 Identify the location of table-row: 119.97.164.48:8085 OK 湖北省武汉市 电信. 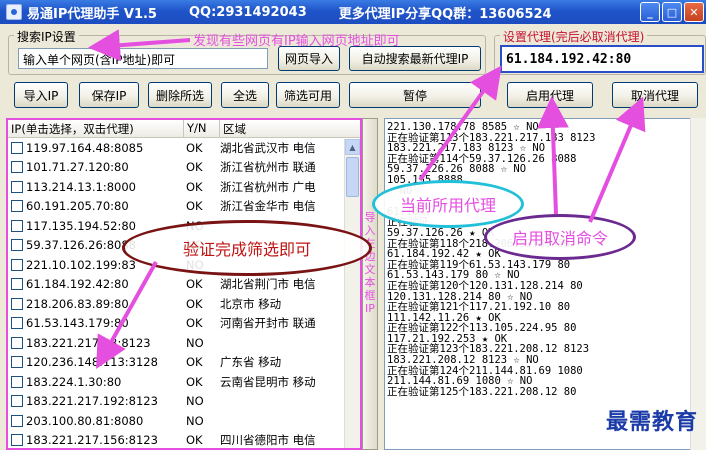
(184, 148).